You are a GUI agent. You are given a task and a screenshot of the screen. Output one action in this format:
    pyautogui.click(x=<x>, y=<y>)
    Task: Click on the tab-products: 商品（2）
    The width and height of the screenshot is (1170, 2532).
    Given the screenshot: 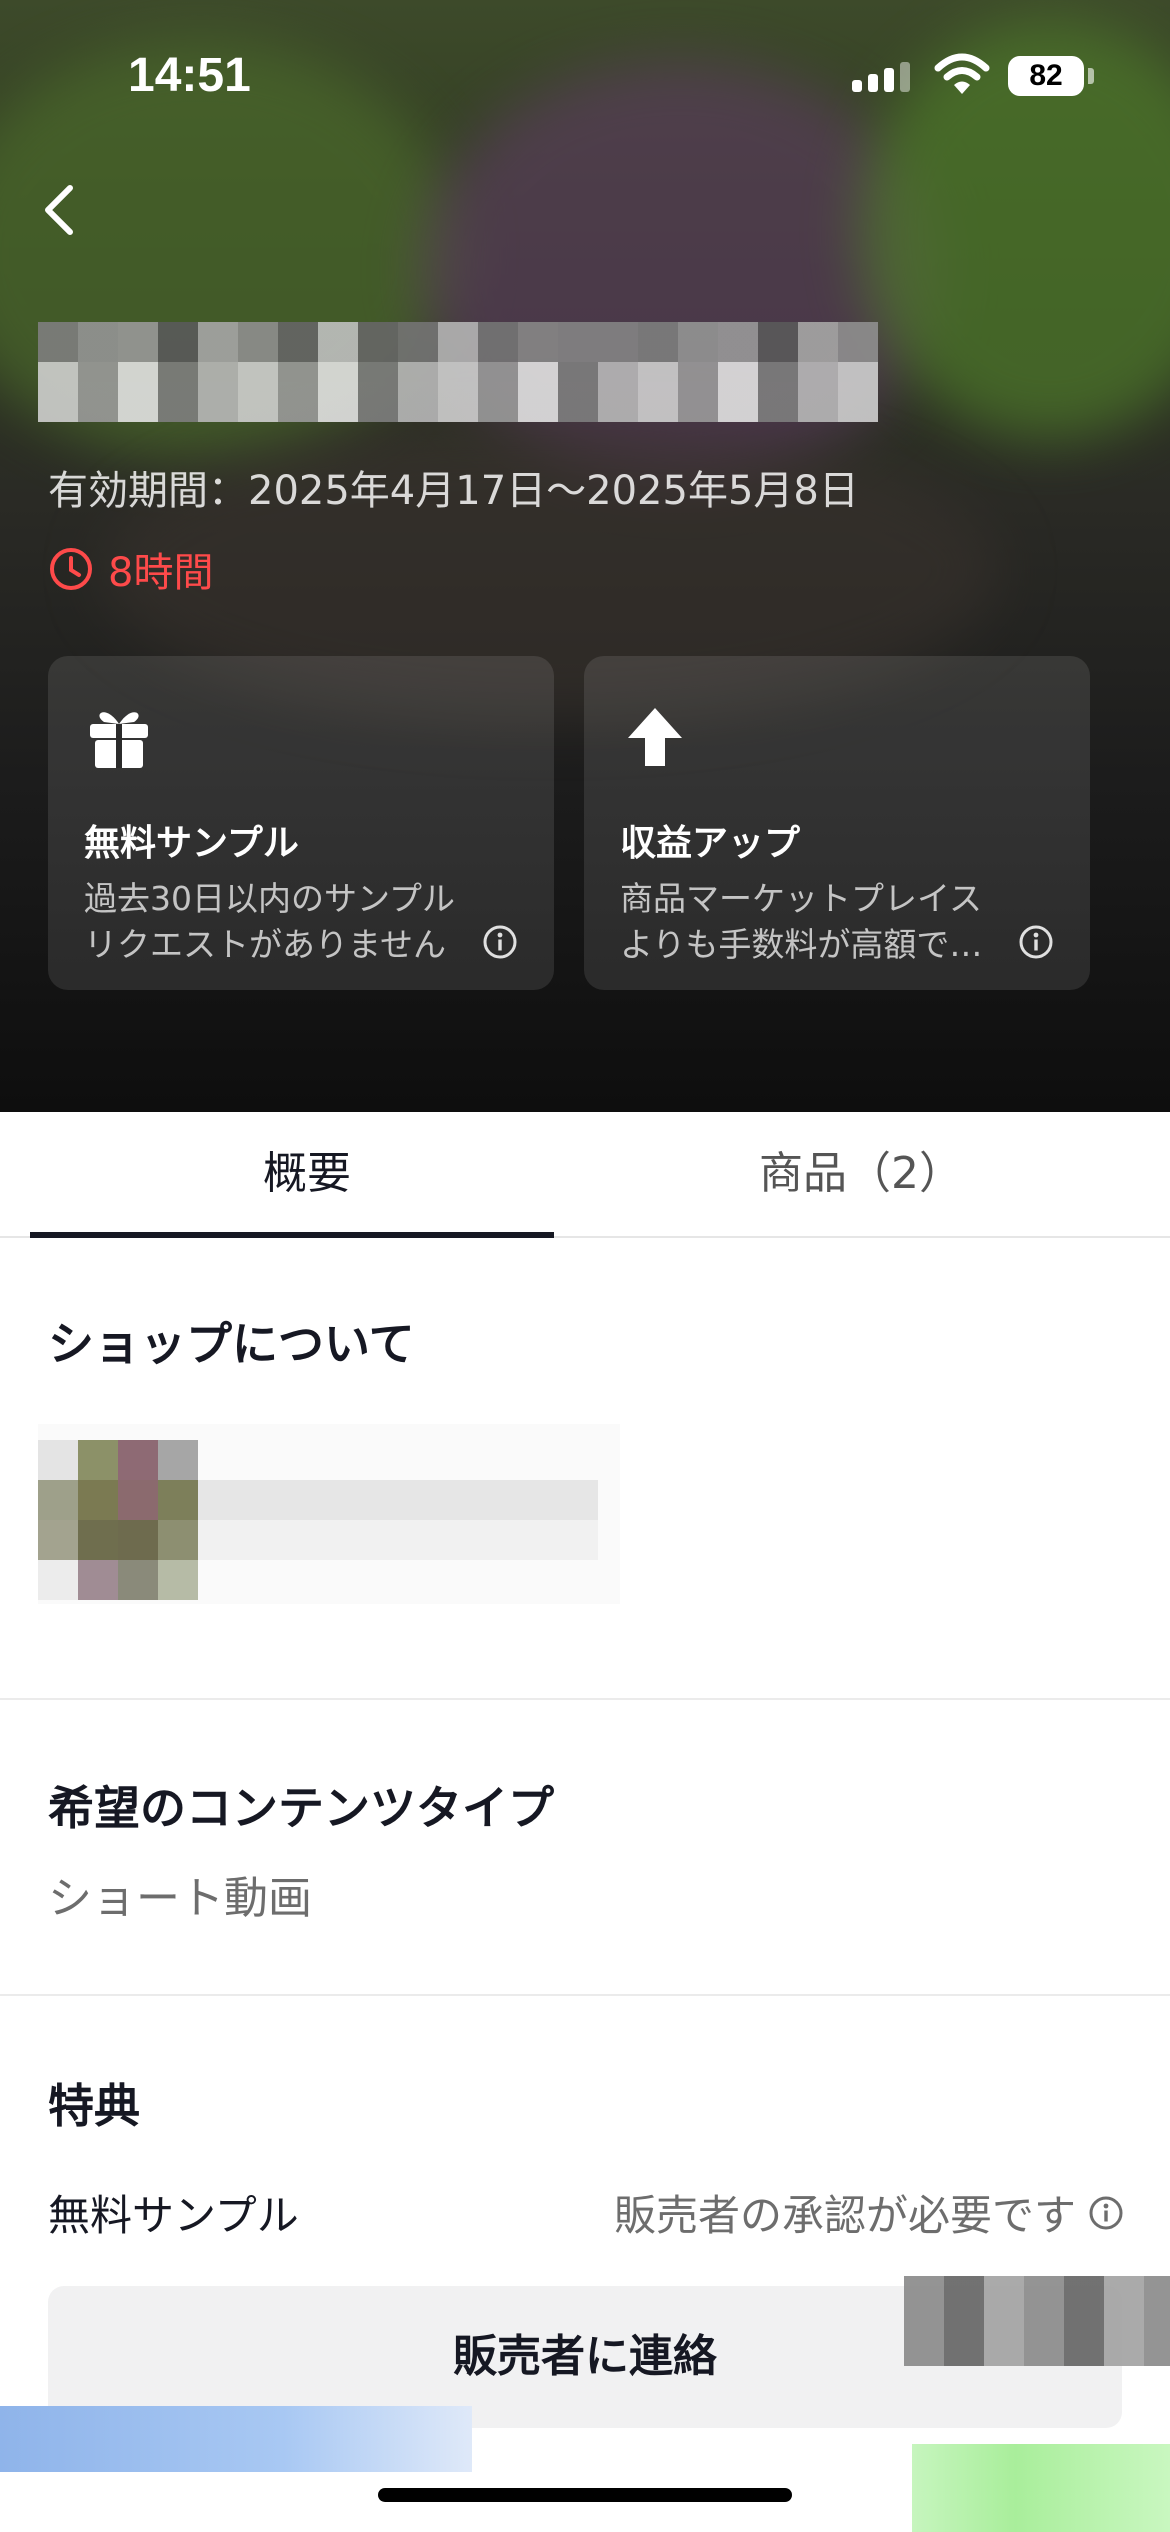 What is the action you would take?
    pyautogui.click(x=861, y=1174)
    